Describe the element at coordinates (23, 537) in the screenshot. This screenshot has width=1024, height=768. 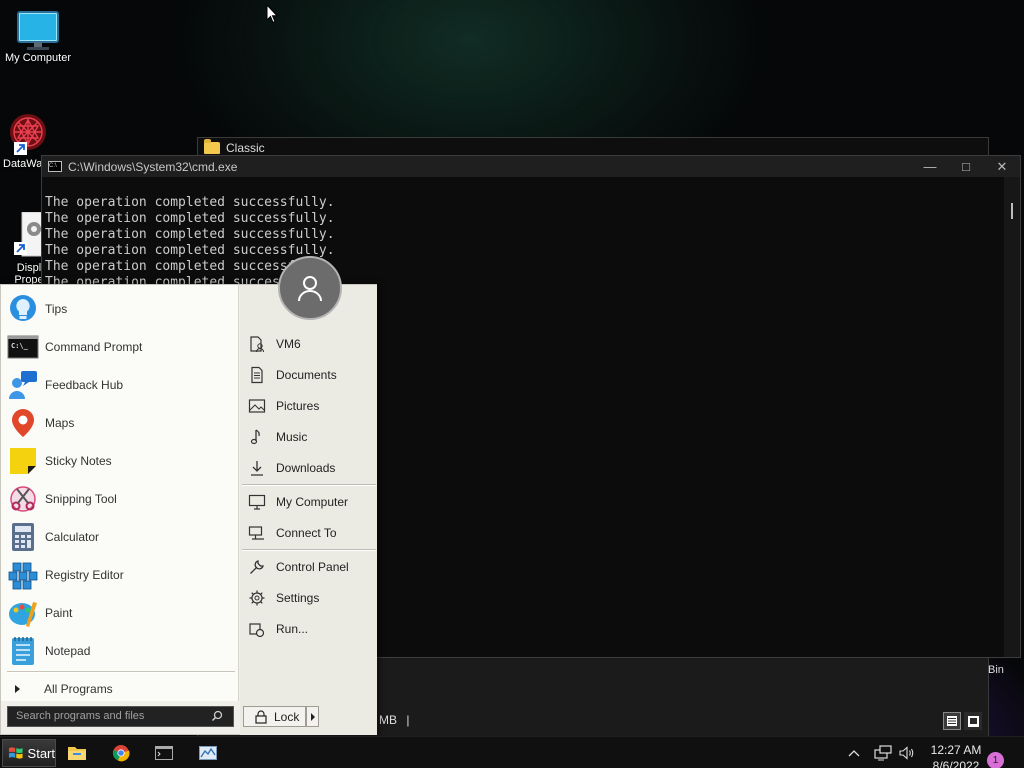
I see `calculator-icon` at that location.